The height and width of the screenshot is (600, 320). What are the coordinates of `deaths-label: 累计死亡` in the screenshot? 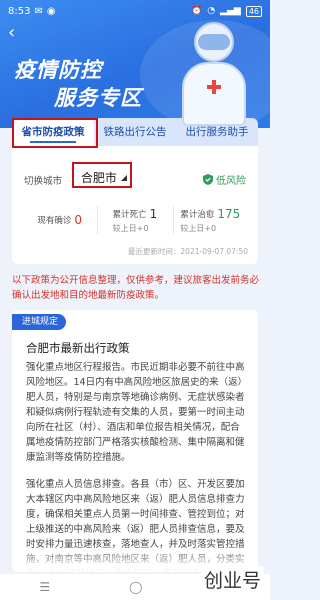 It's located at (129, 214).